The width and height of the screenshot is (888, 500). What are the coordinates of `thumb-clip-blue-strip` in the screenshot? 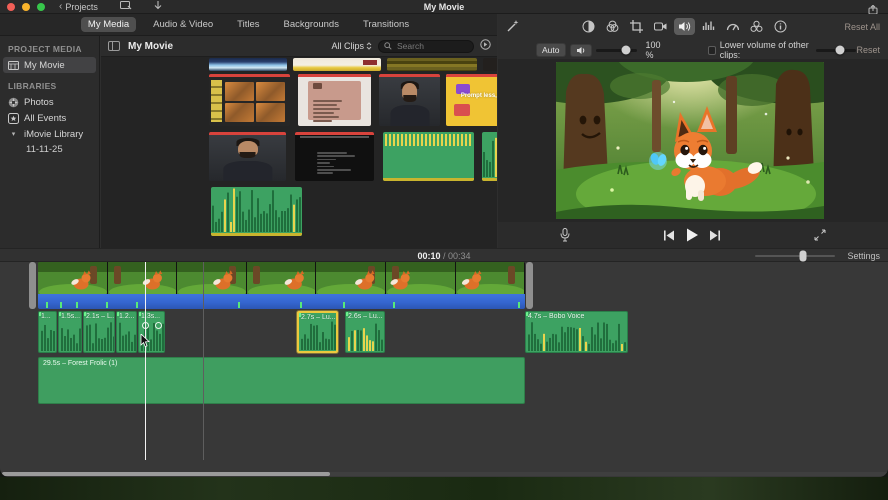 It's located at (248, 64).